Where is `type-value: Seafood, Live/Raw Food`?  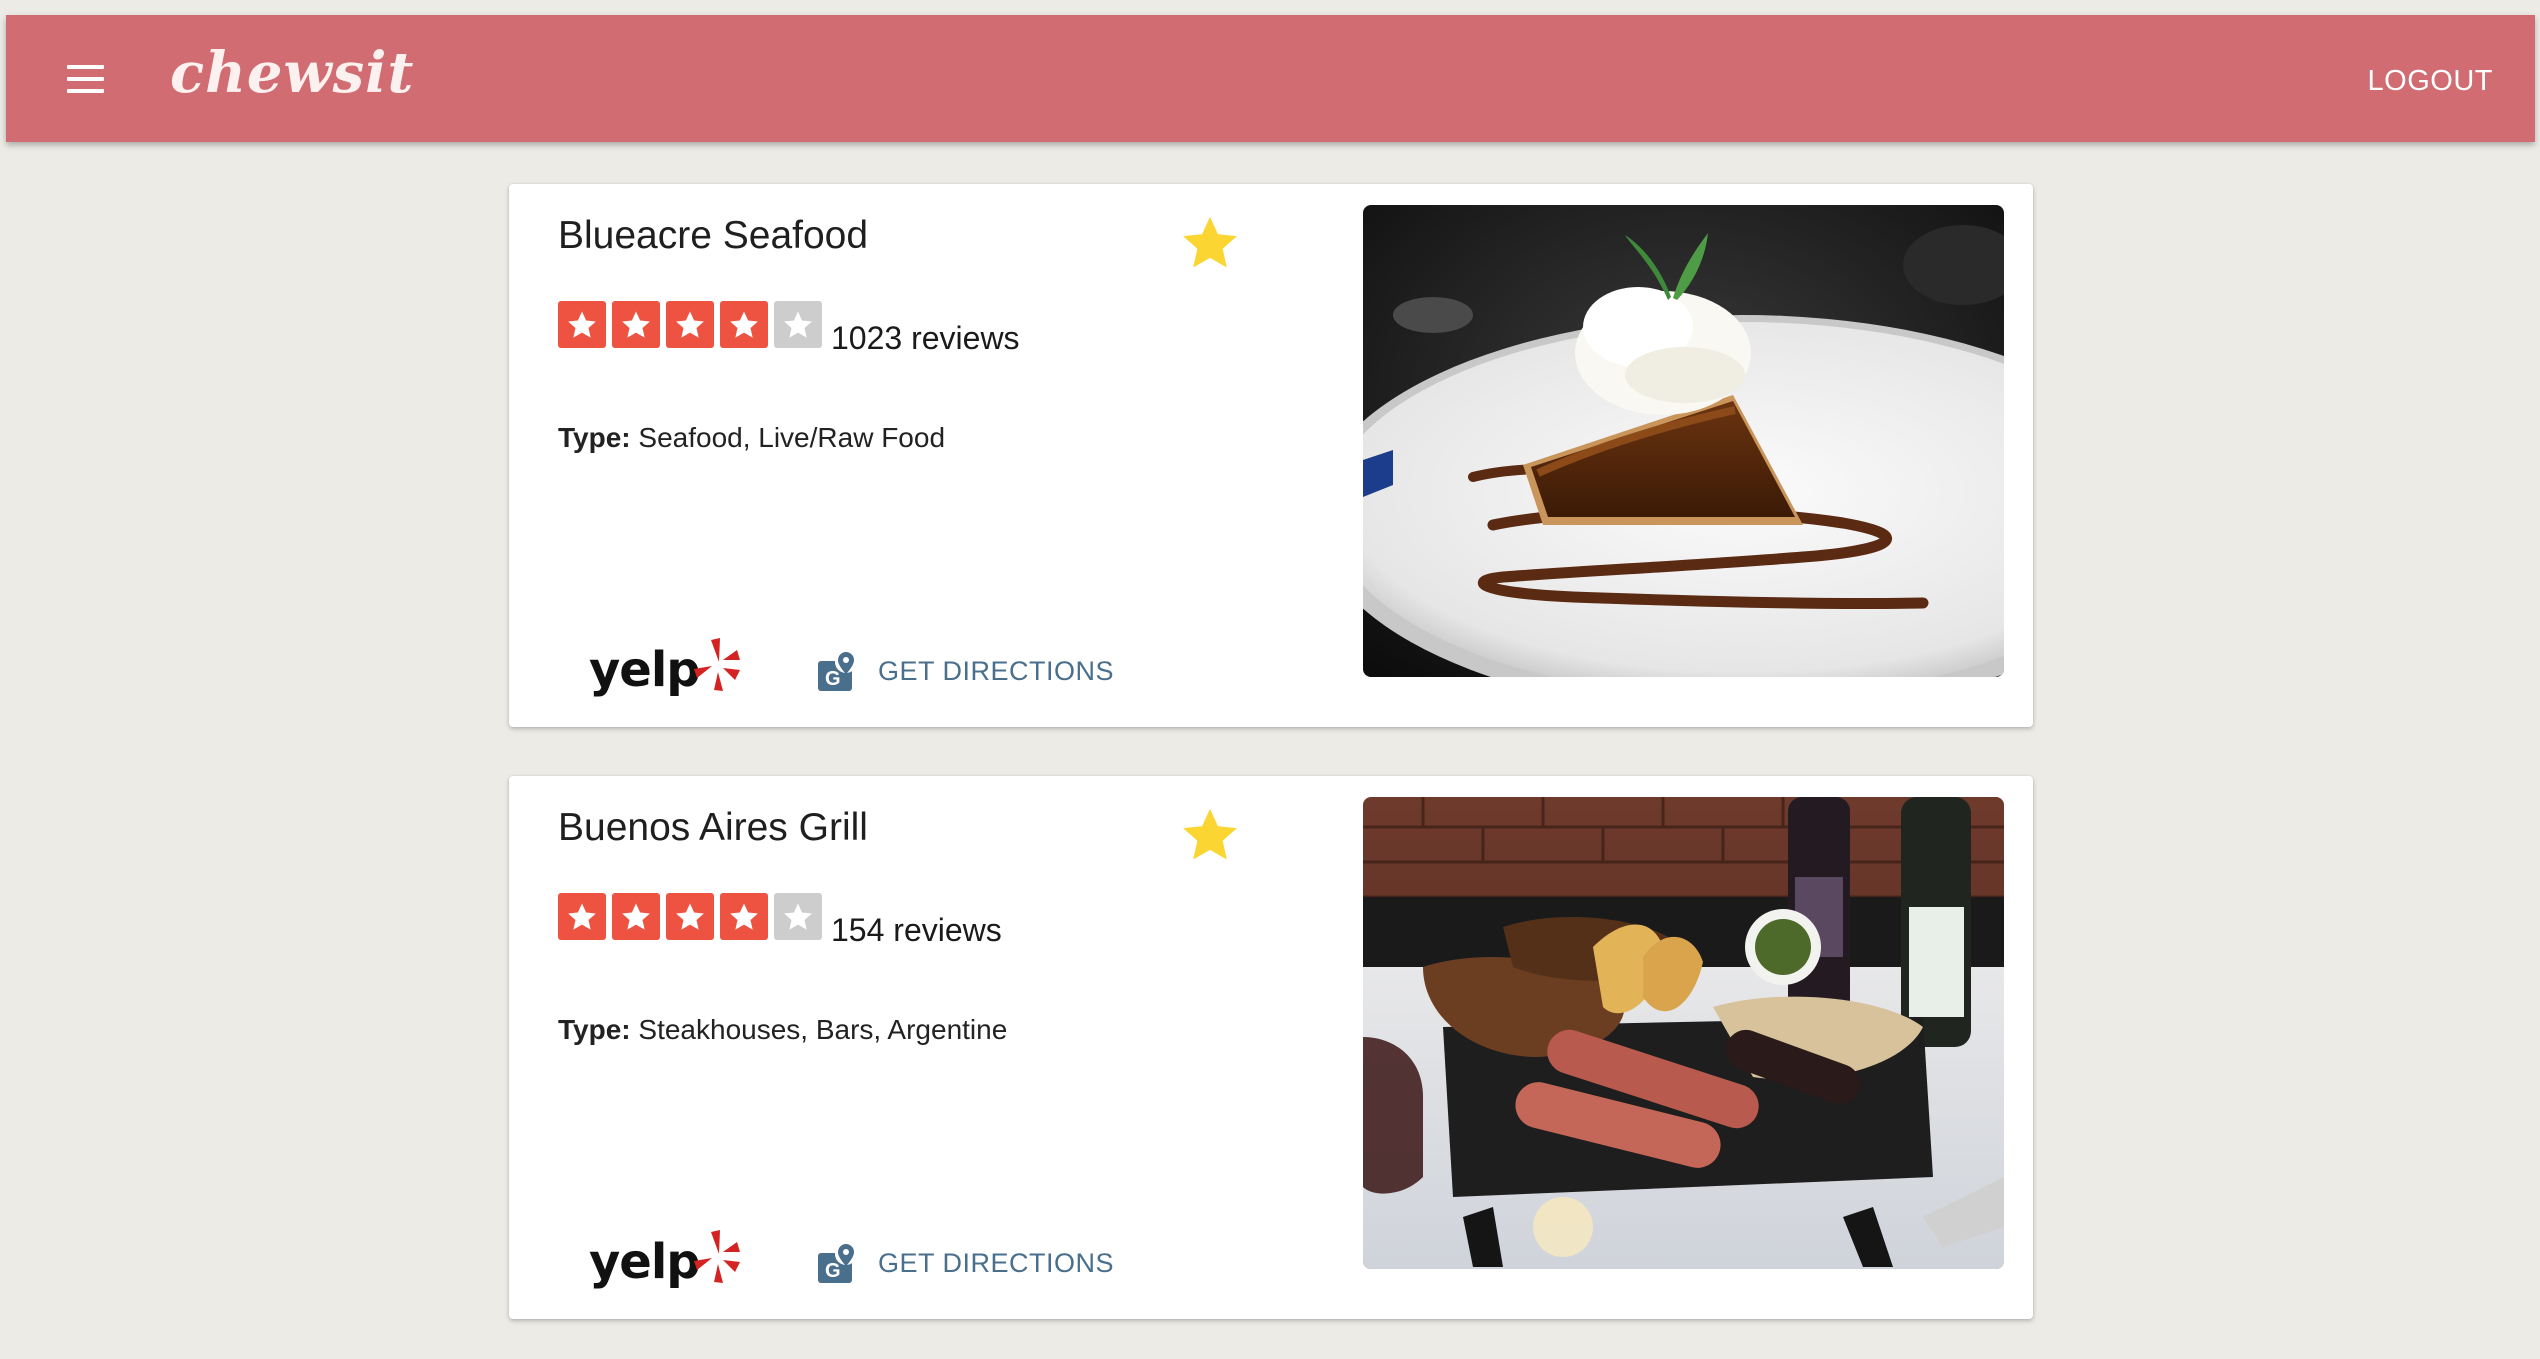
type-value: Seafood, Live/Raw Food is located at coordinates (792, 437).